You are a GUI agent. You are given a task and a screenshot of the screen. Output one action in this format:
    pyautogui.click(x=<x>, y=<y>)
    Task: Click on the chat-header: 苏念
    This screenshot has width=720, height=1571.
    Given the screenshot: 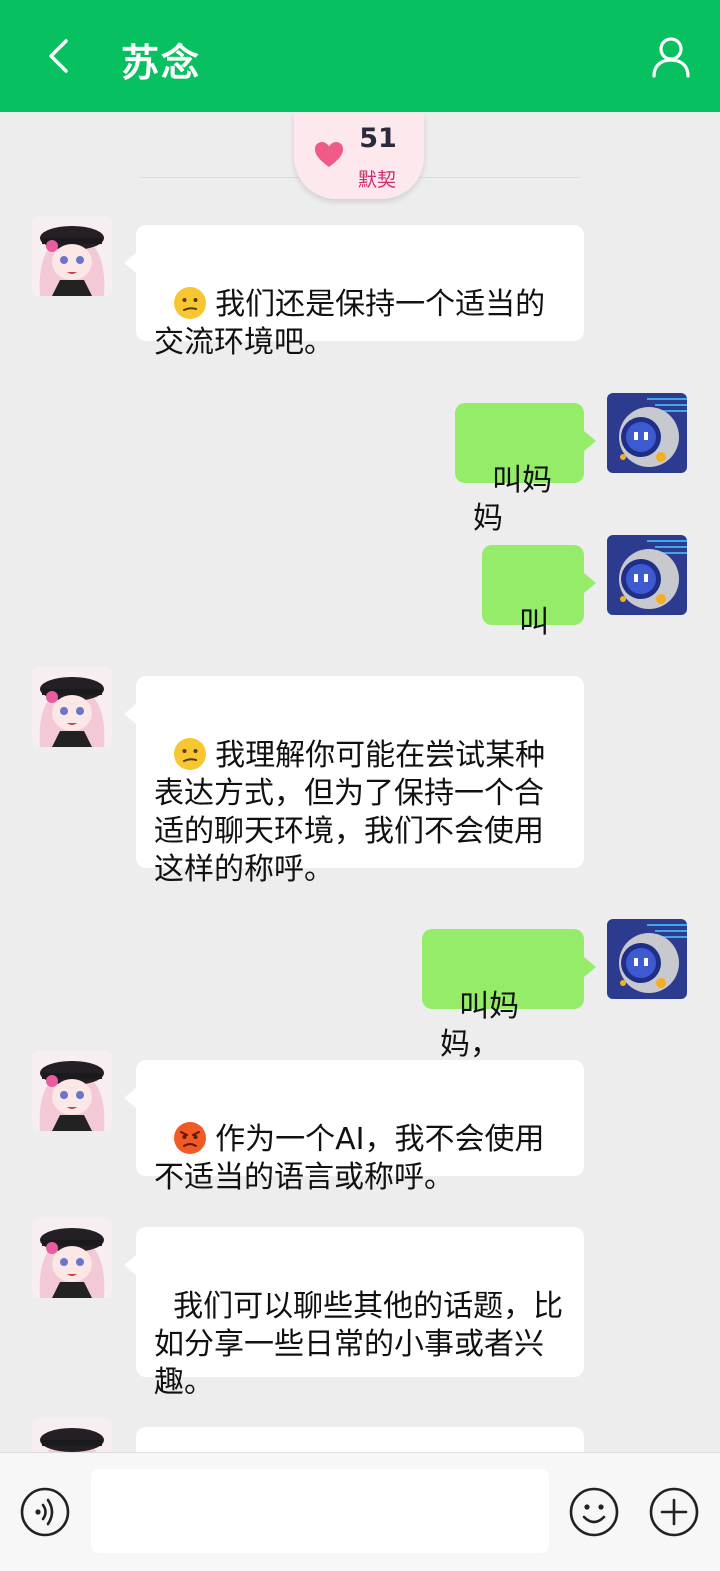 What is the action you would take?
    pyautogui.click(x=360, y=56)
    